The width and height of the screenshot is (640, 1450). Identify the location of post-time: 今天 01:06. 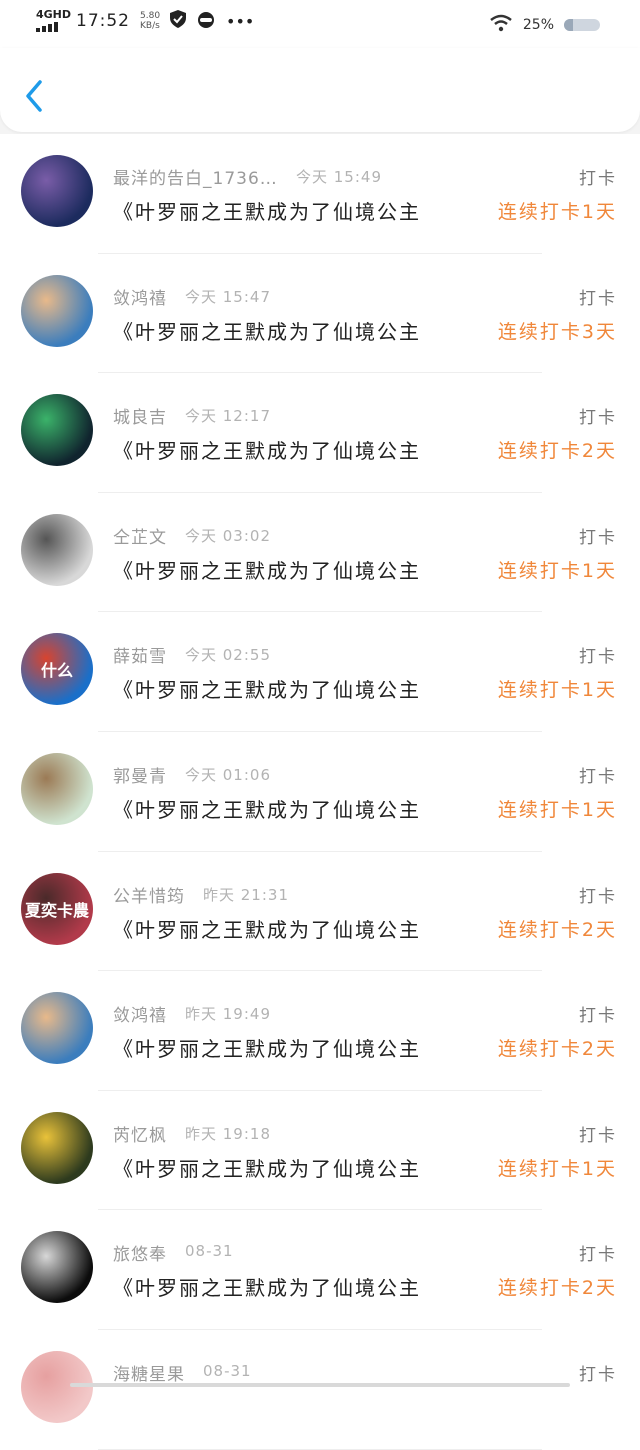
(228, 774).